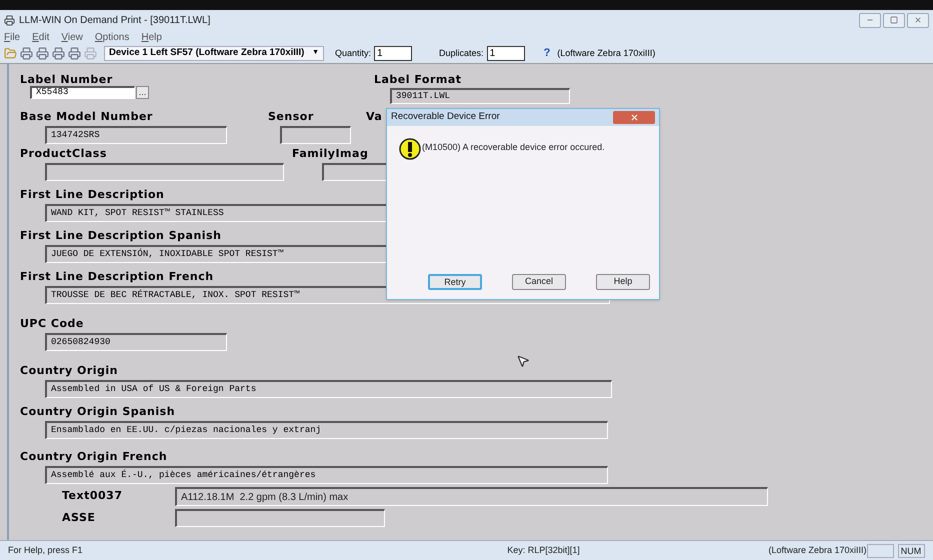 This screenshot has width=933, height=560. What do you see at coordinates (455, 282) in the screenshot?
I see `dialog-button: Retry` at bounding box center [455, 282].